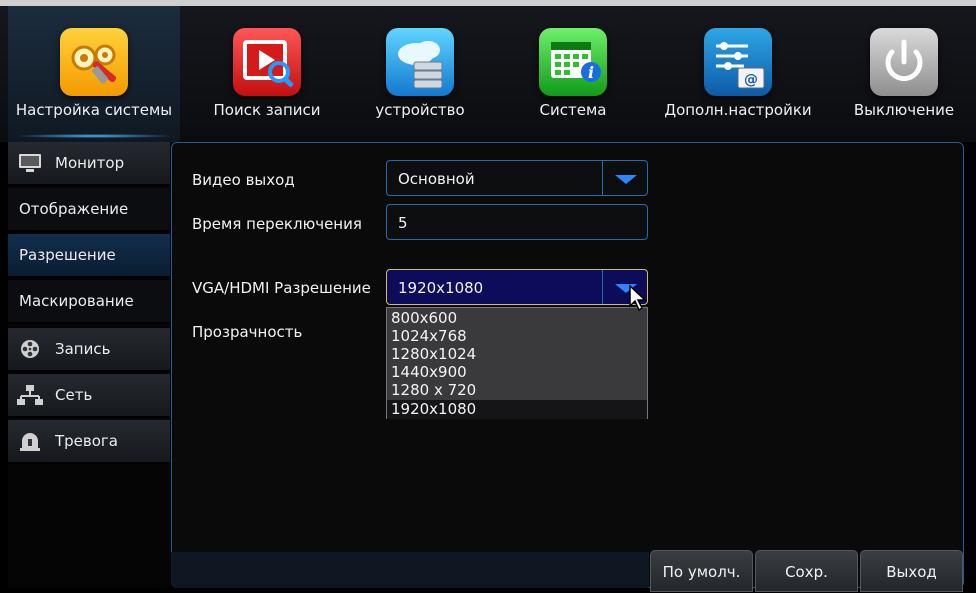 The image size is (976, 593). I want to click on sidebar-item-monitor: Монитор, so click(89, 164).